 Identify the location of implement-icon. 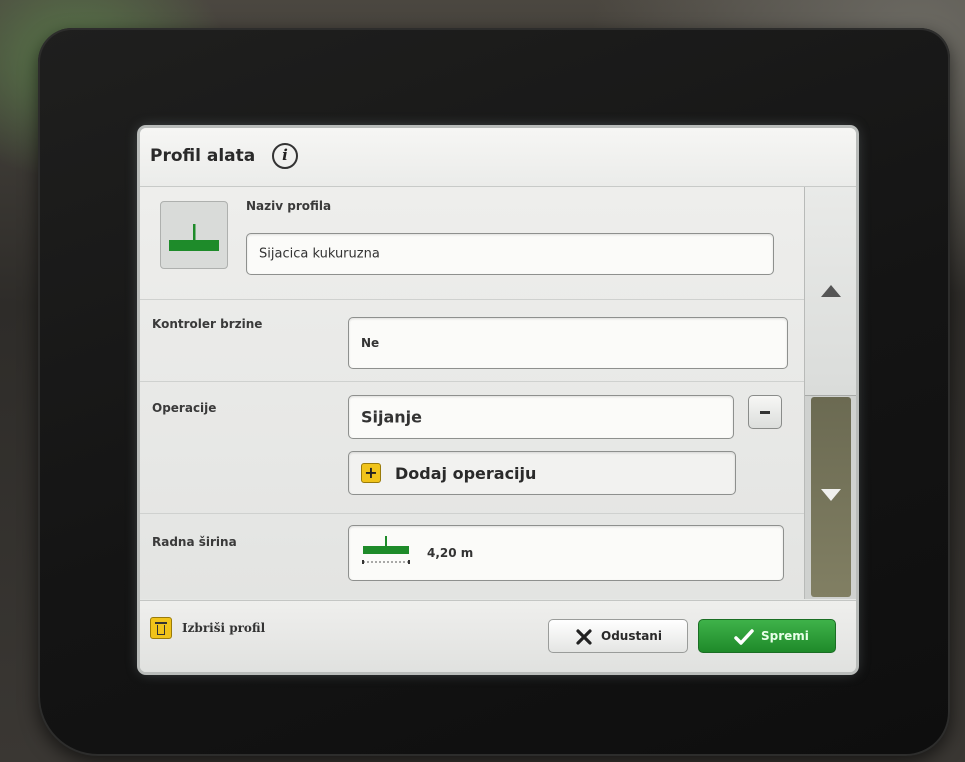
(194, 237).